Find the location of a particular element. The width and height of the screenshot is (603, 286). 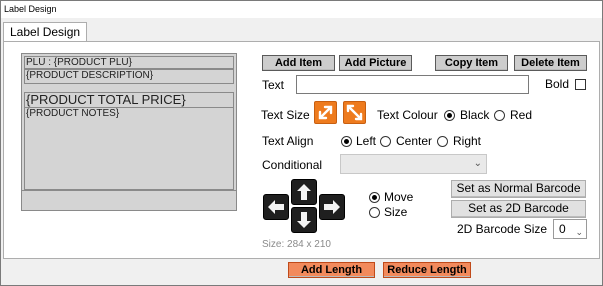

colour-black-radio is located at coordinates (449, 115).